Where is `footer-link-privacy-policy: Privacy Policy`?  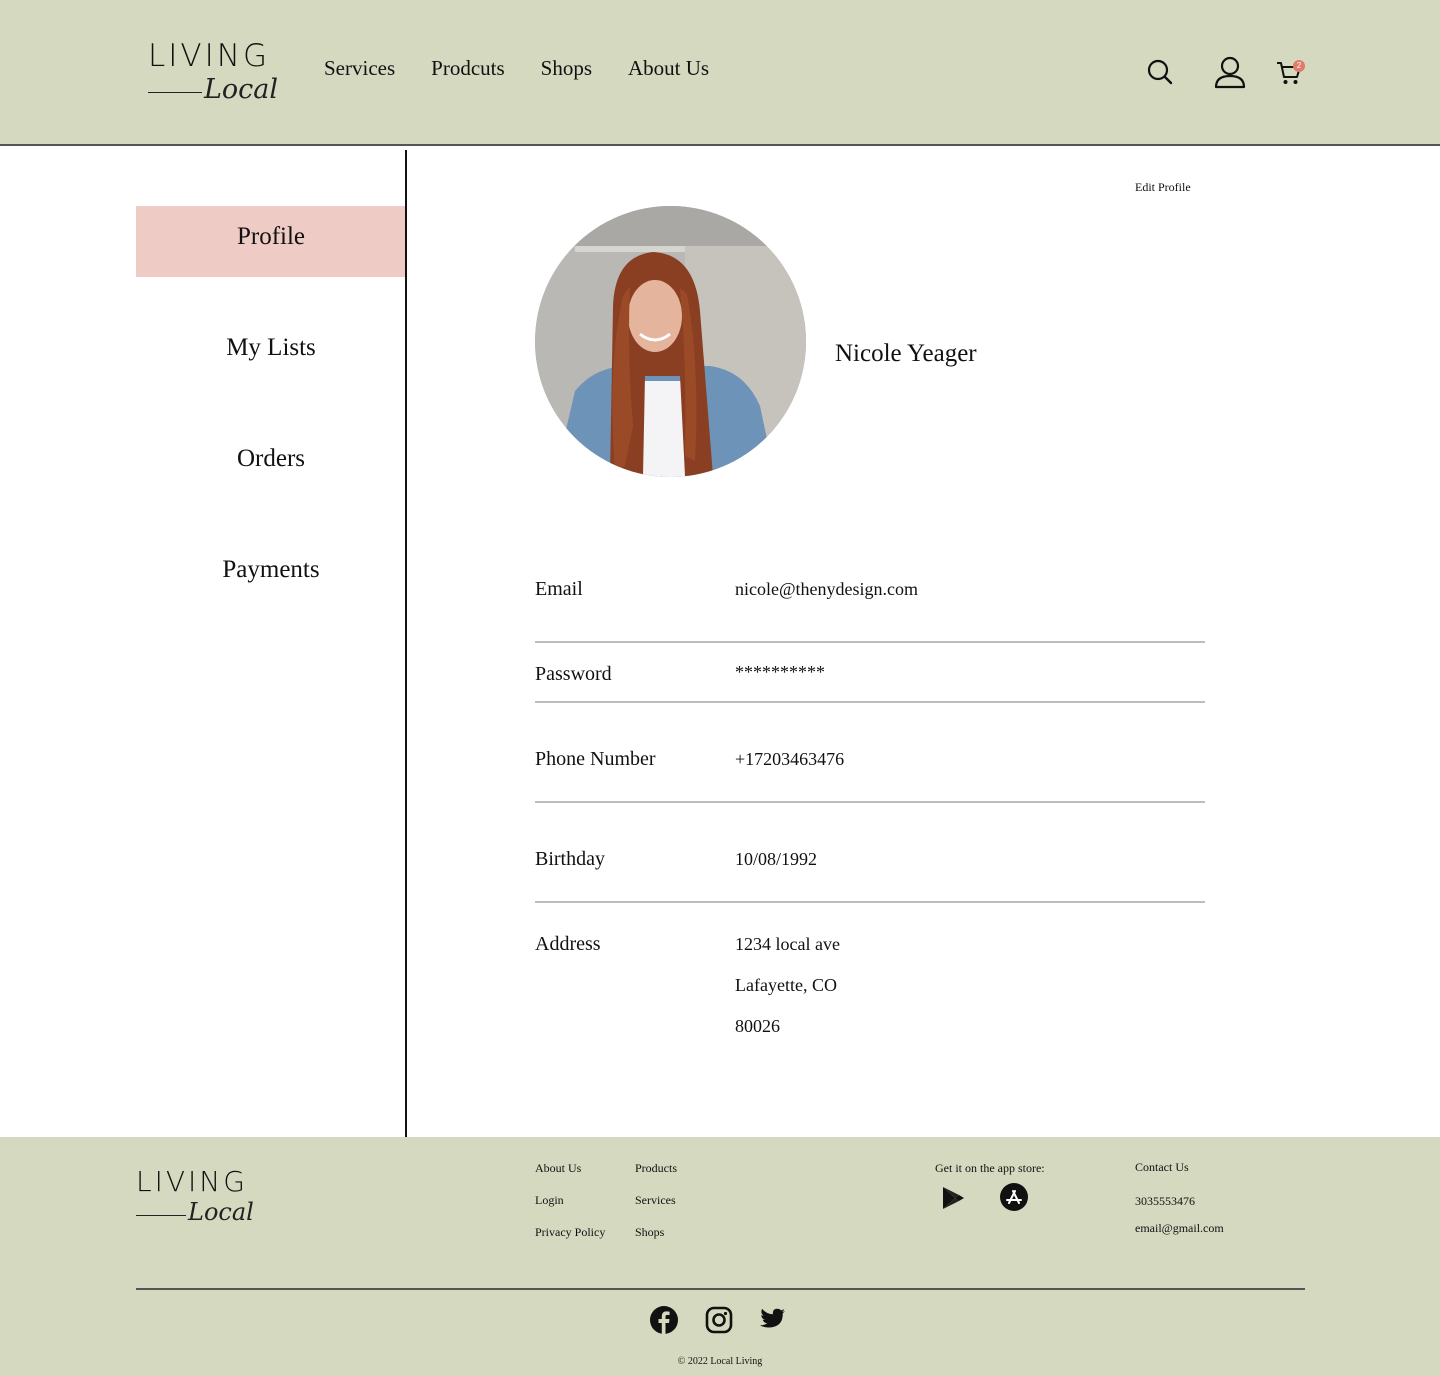
footer-link-privacy-policy: Privacy Policy is located at coordinates (570, 1232).